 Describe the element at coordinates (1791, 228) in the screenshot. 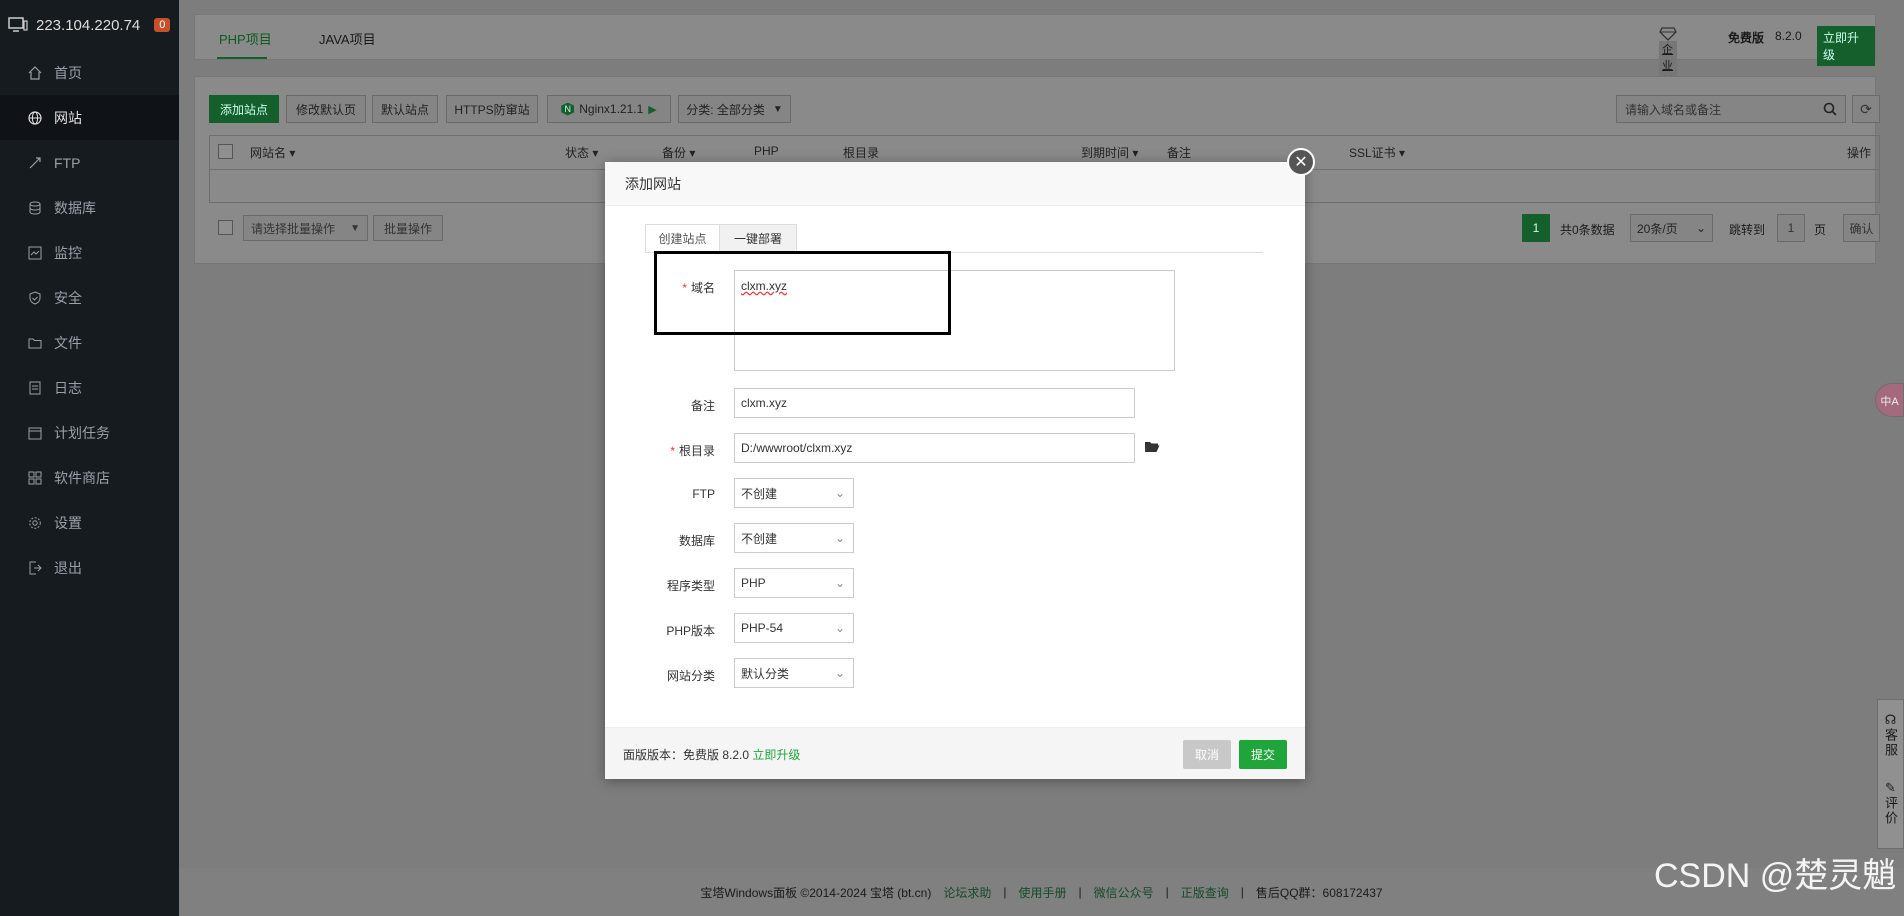

I see `page-jump-input: 1` at that location.